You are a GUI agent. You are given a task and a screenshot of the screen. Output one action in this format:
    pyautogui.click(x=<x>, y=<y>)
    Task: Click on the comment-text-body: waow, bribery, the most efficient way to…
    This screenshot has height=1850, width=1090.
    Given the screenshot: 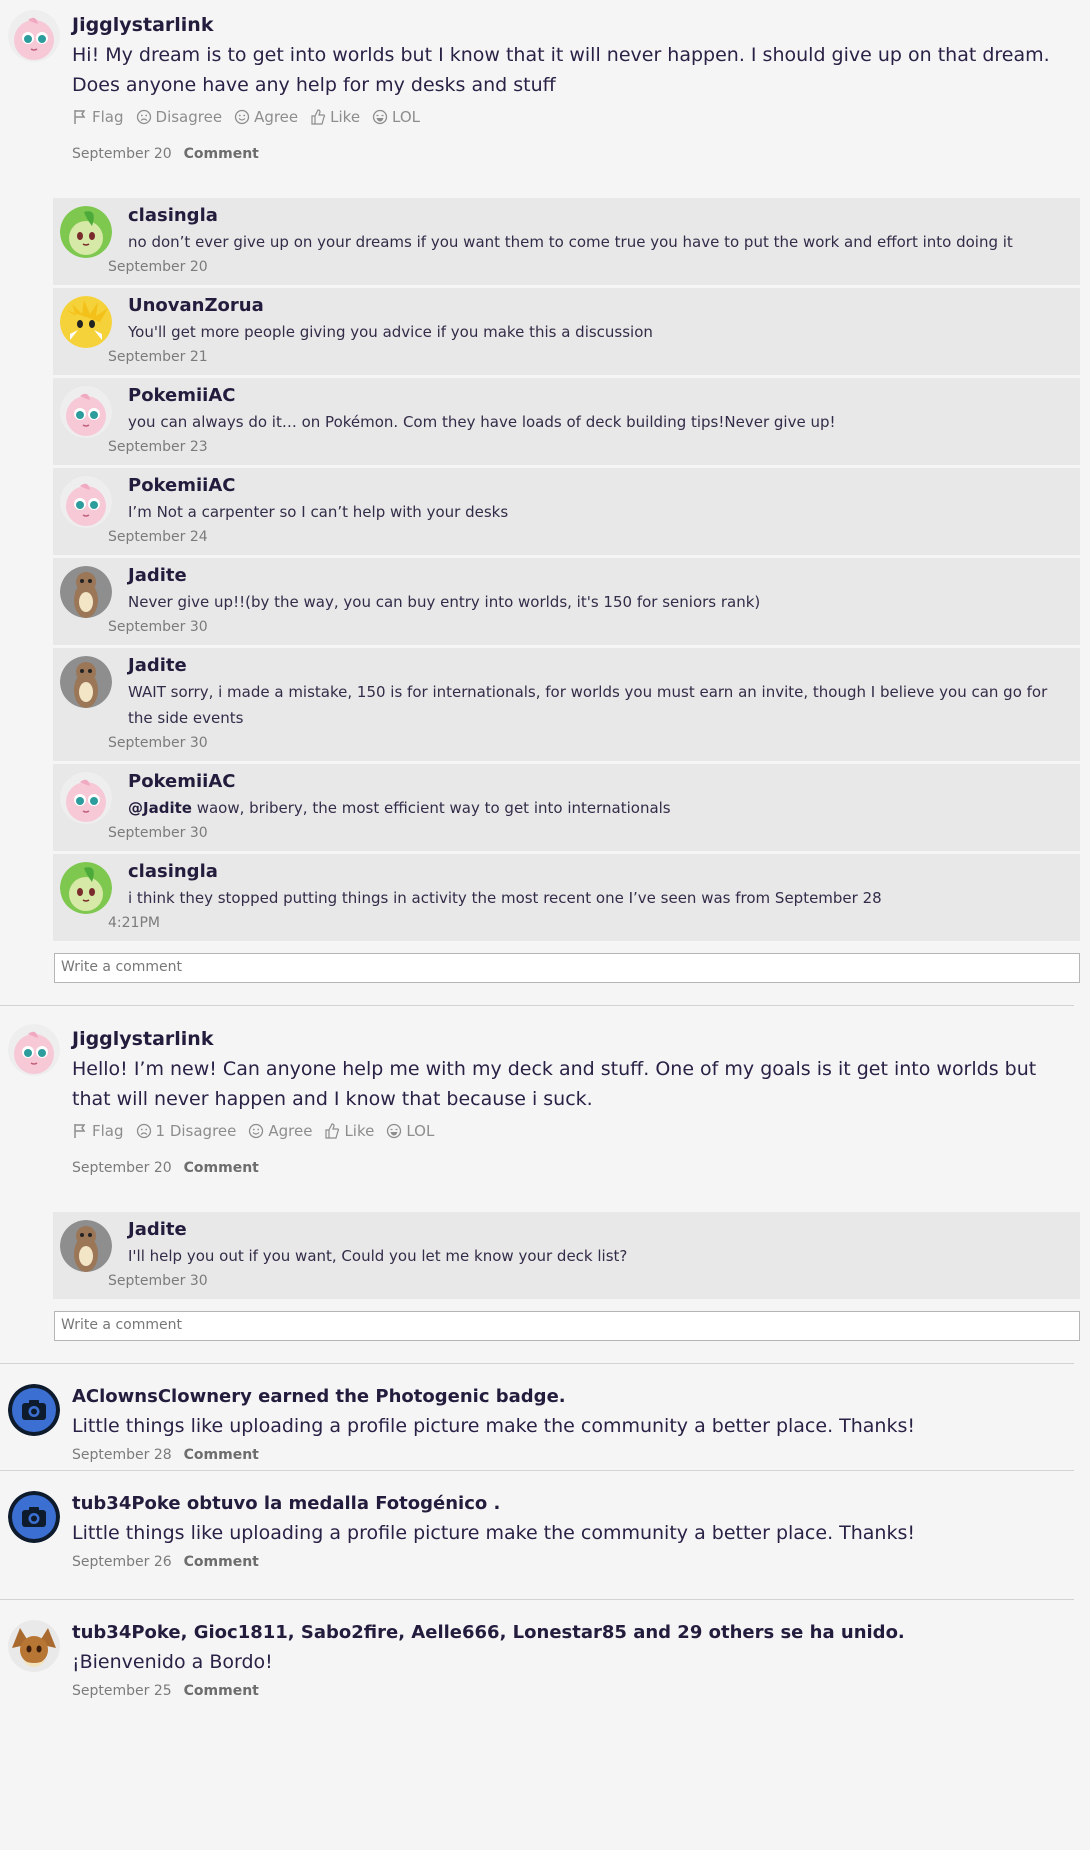 What is the action you would take?
    pyautogui.click(x=431, y=808)
    